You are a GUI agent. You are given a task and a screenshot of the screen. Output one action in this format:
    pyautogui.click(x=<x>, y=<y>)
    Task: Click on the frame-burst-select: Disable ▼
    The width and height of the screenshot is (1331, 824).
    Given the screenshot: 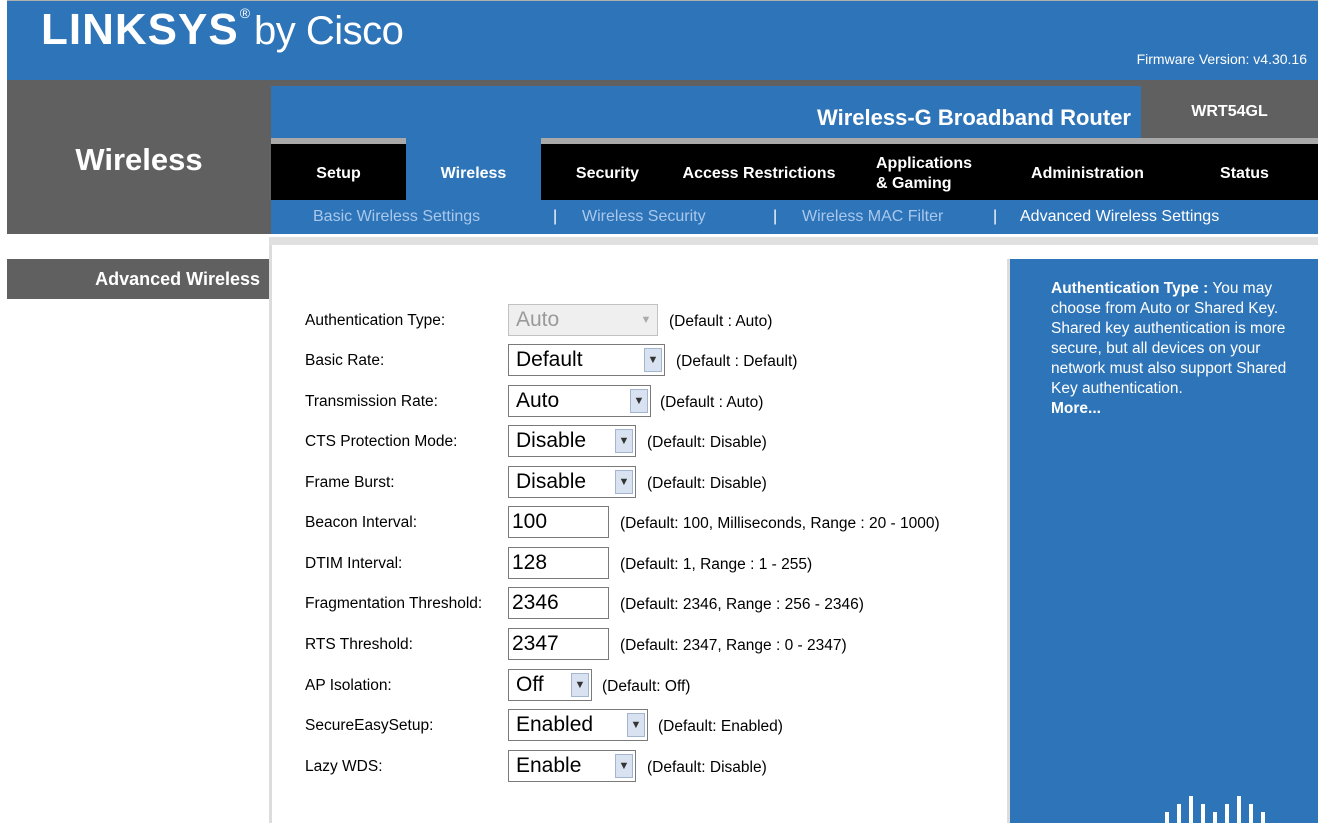 What is the action you would take?
    pyautogui.click(x=572, y=482)
    